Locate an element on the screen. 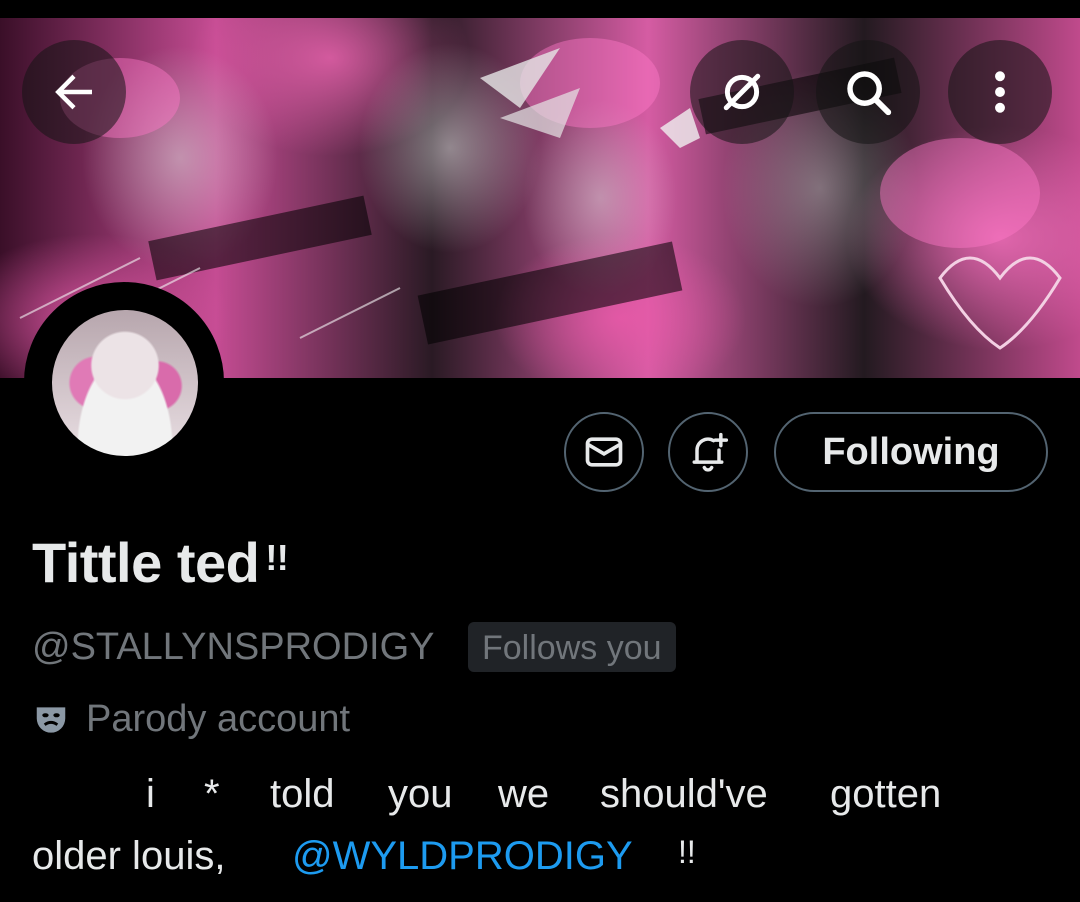 The width and height of the screenshot is (1080, 902). display-name-suffix: !! is located at coordinates (277, 557).